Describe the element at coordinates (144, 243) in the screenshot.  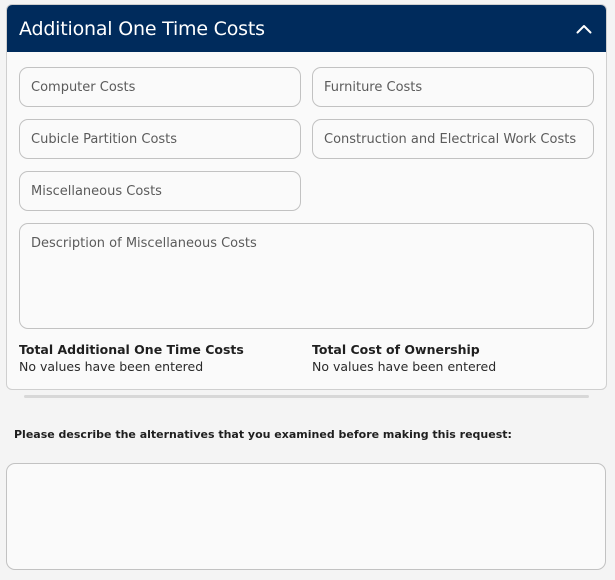
I see `misc-description-placeholder: Description of Miscellaneous Costs` at that location.